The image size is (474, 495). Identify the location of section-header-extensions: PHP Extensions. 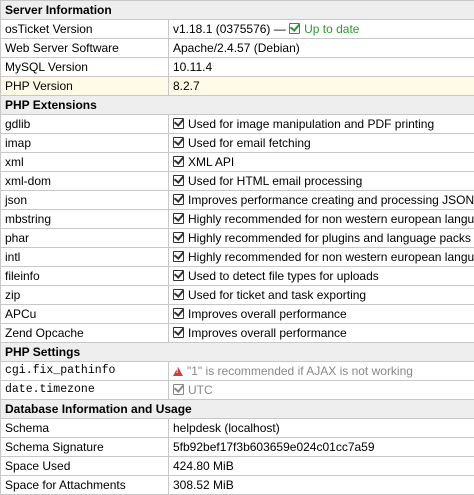
(237, 105).